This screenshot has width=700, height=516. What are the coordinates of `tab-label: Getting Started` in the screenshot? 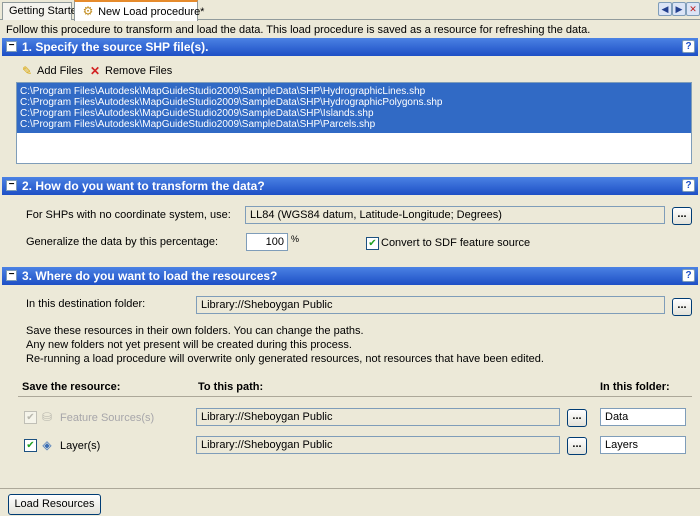 It's located at (46, 11).